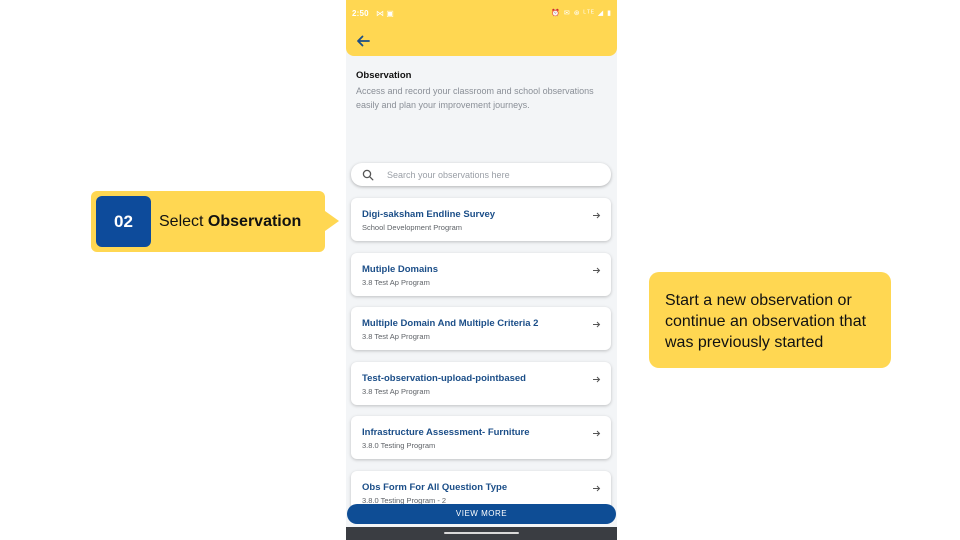  I want to click on observation-title: Test-observation-upload-pointbased, so click(444, 378).